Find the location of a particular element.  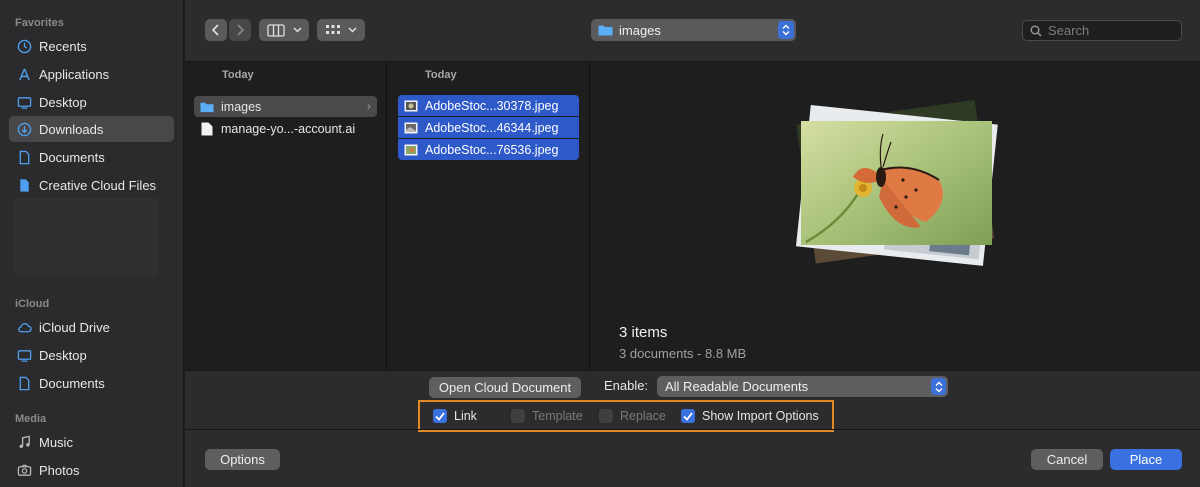

enable-label: Enable: is located at coordinates (626, 385).